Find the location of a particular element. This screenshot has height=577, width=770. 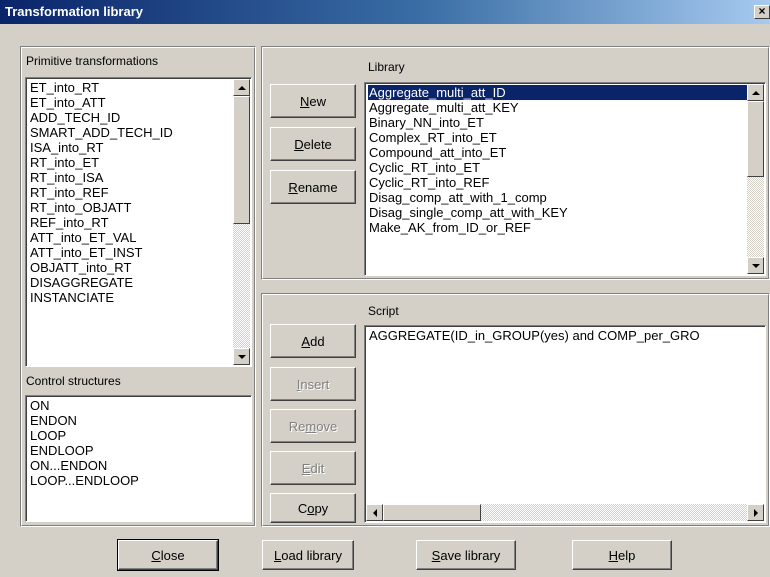

help-mnemonic: H is located at coordinates (613, 555).